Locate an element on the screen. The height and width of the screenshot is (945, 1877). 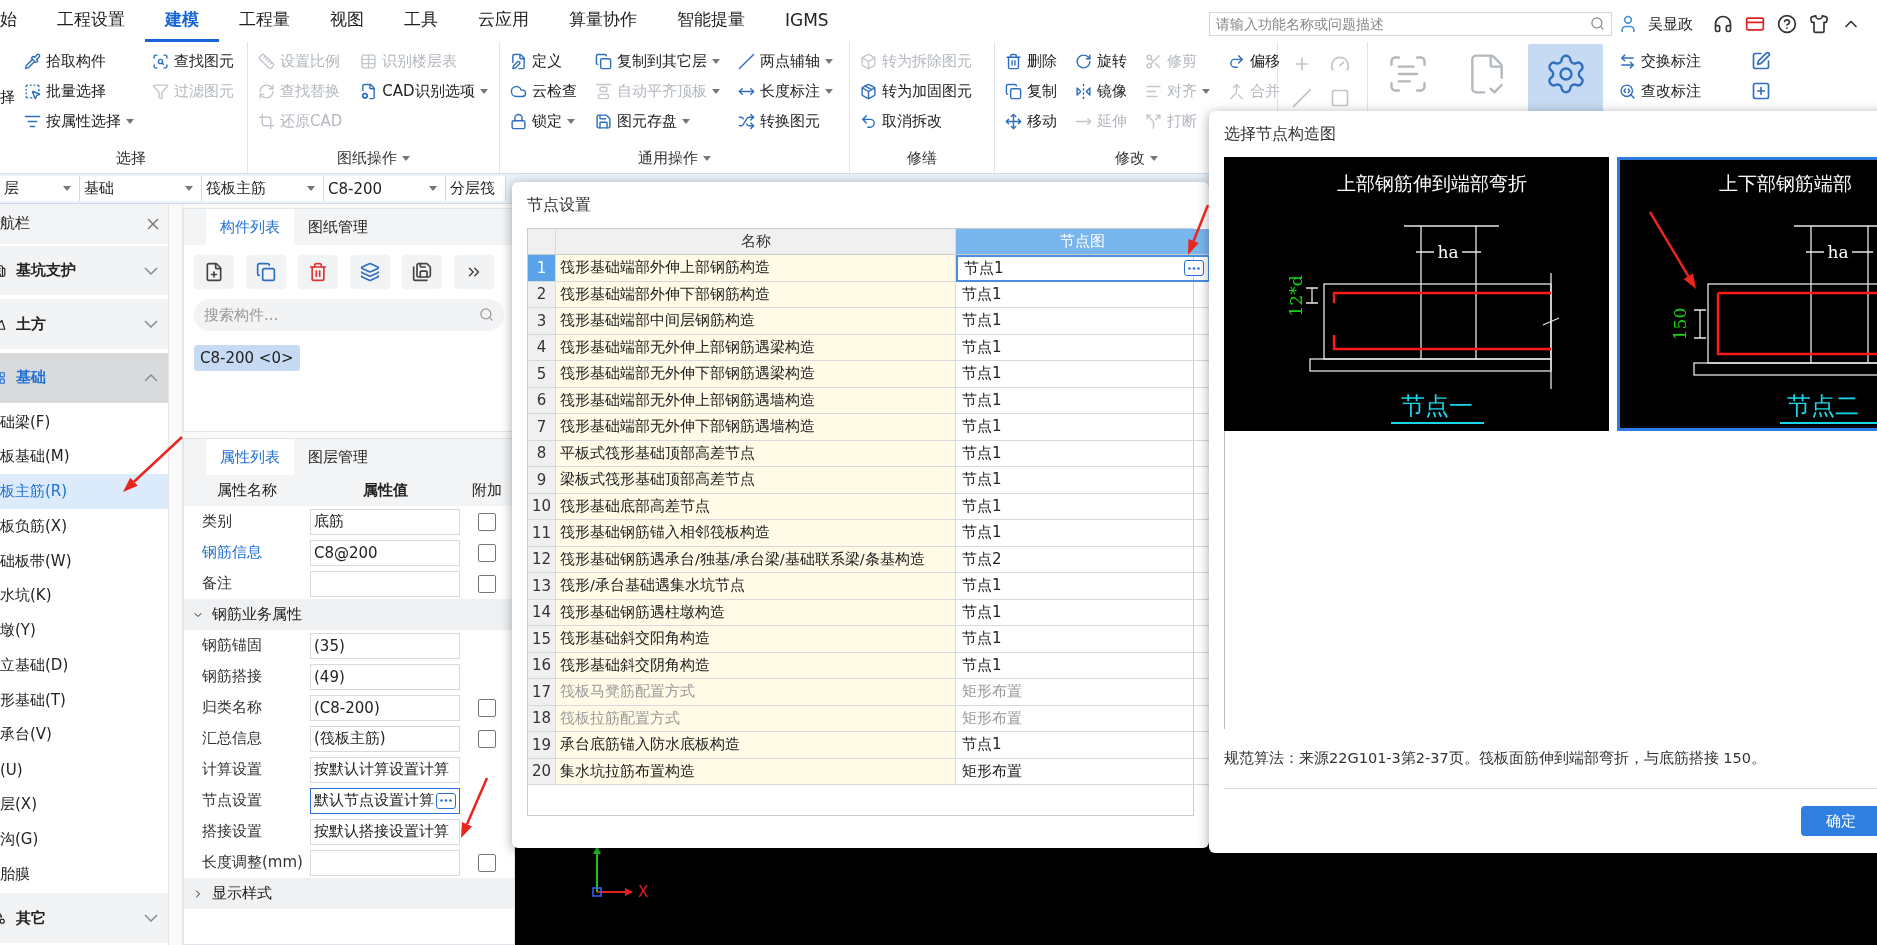
panel-tab: 构件列表 is located at coordinates (250, 227).